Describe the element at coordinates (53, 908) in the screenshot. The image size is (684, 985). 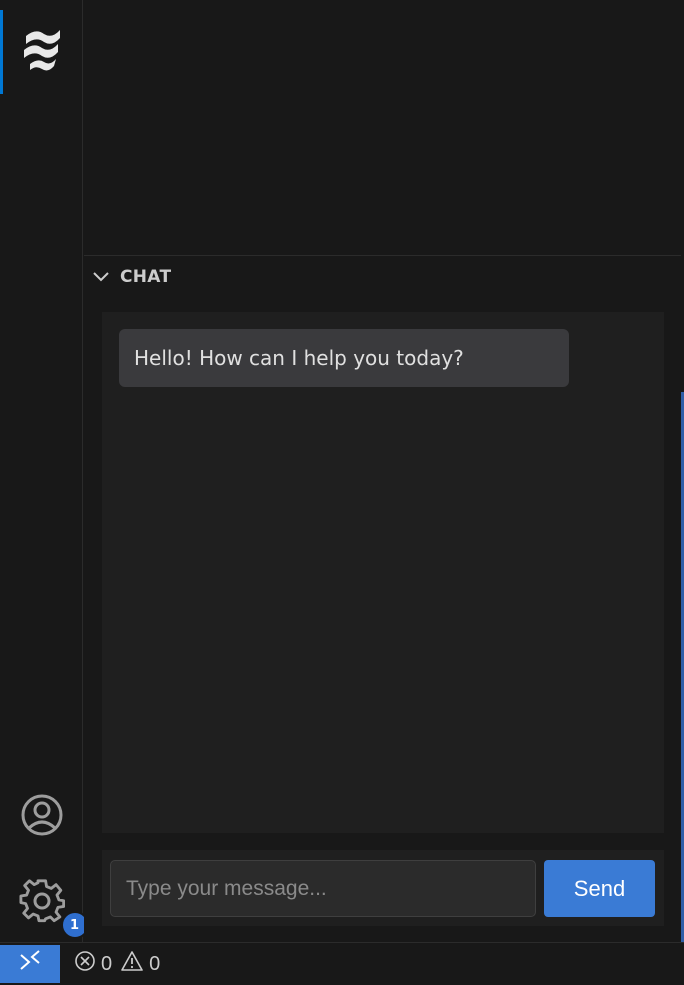
I see `gear-icon: 1` at that location.